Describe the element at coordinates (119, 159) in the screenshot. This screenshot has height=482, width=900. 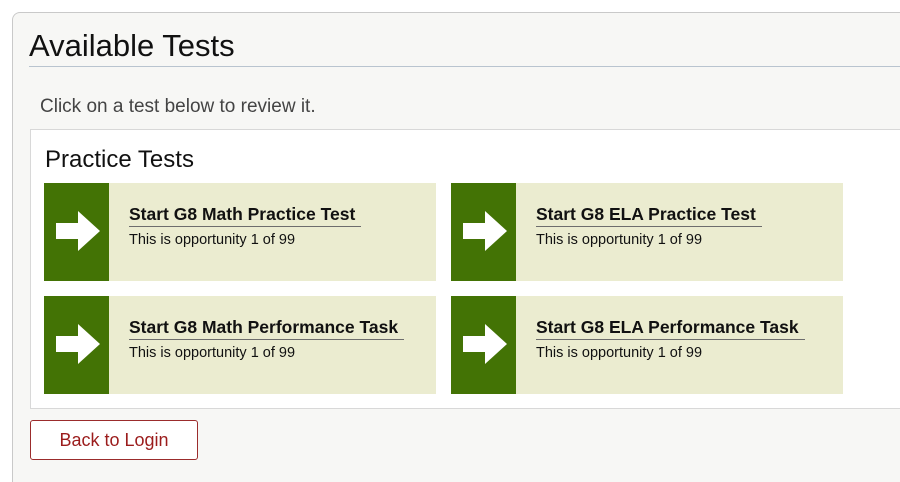
I see `section-title: Practice Tests` at that location.